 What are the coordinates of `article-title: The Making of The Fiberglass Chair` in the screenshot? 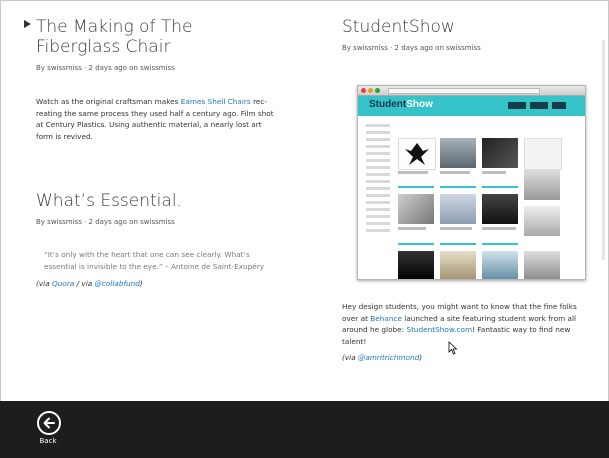 It's located at (156, 37).